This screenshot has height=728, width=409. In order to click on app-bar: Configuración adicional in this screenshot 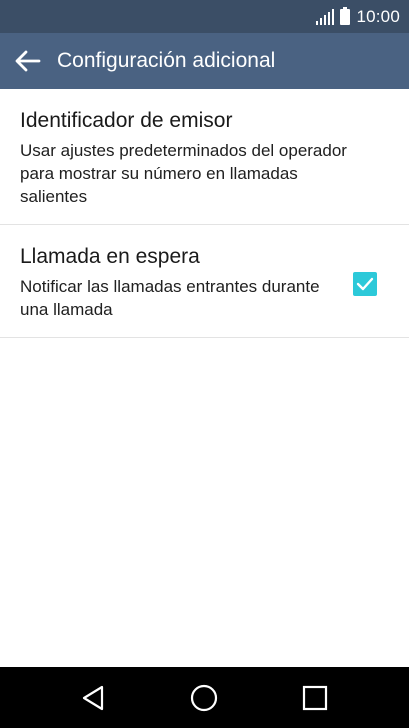, I will do `click(204, 61)`.